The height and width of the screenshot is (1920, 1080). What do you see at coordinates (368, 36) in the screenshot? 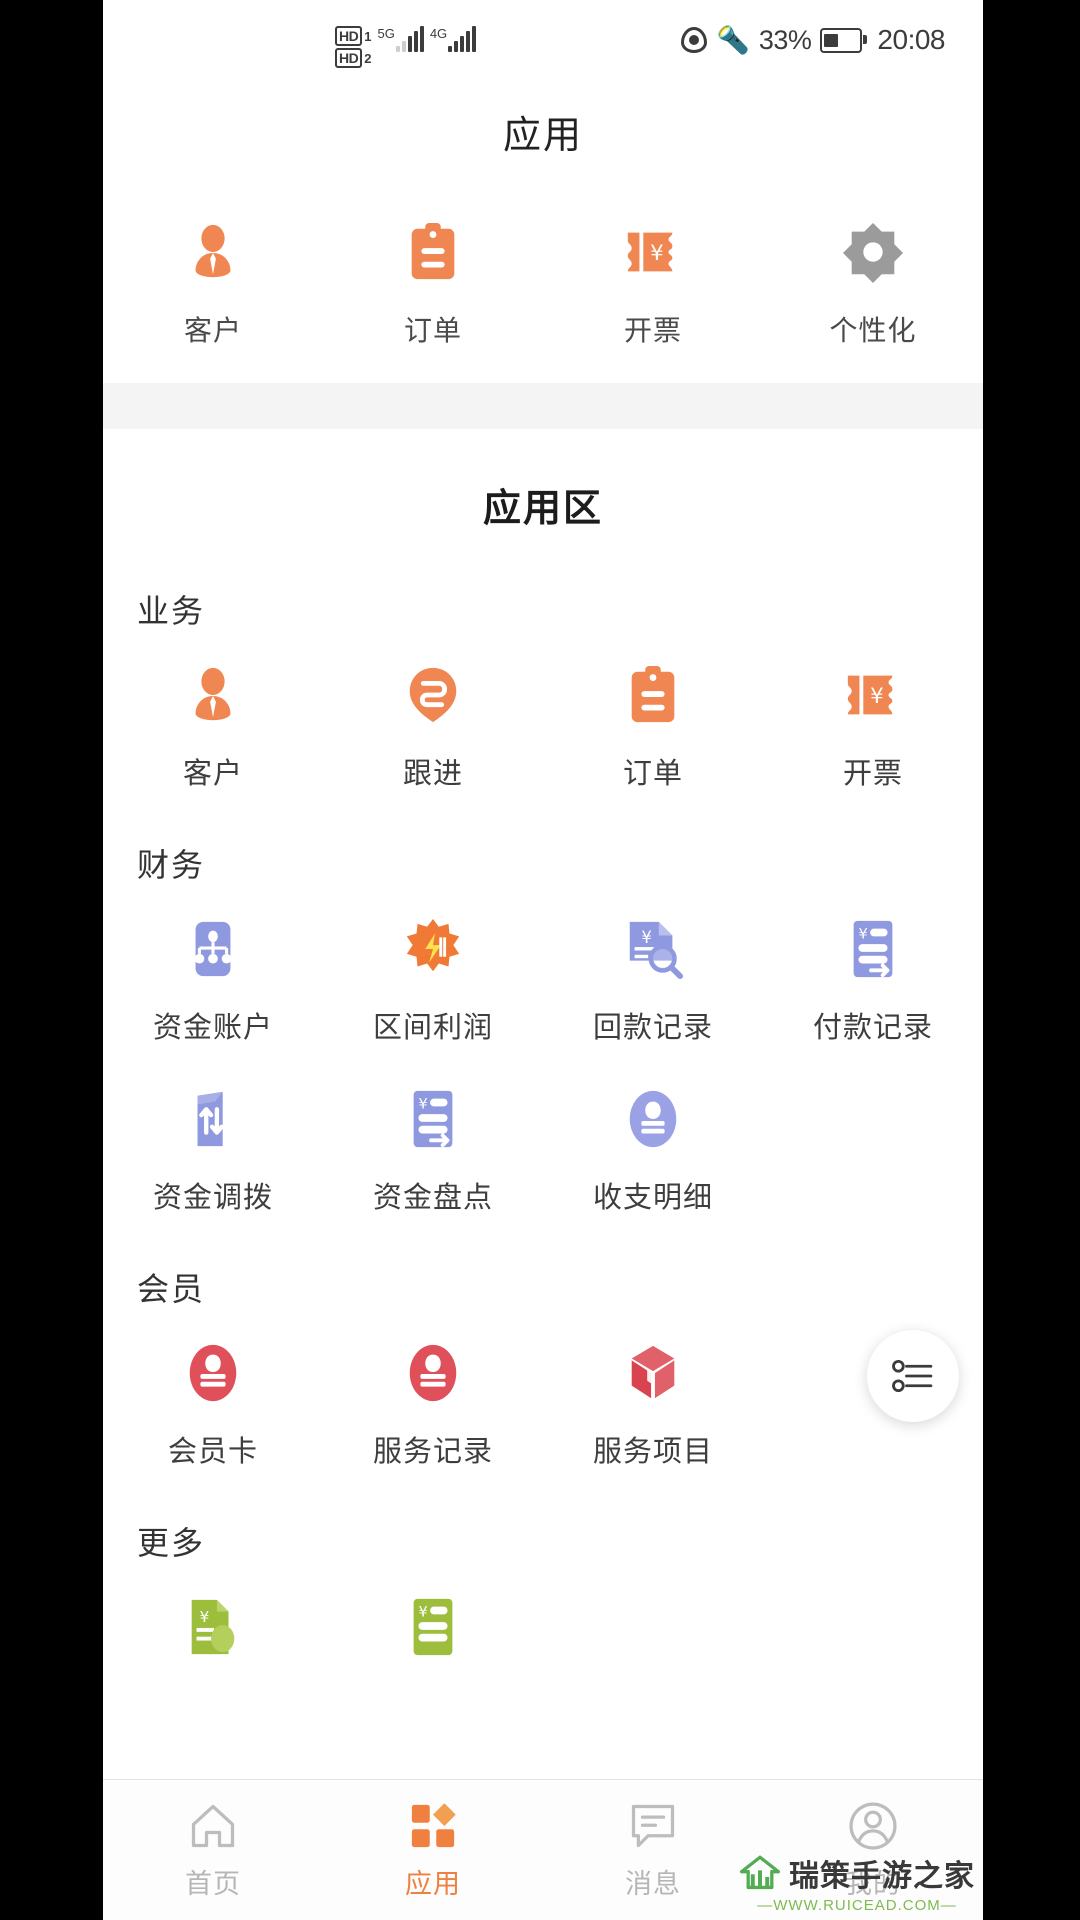
I see `sim1-number: 1` at bounding box center [368, 36].